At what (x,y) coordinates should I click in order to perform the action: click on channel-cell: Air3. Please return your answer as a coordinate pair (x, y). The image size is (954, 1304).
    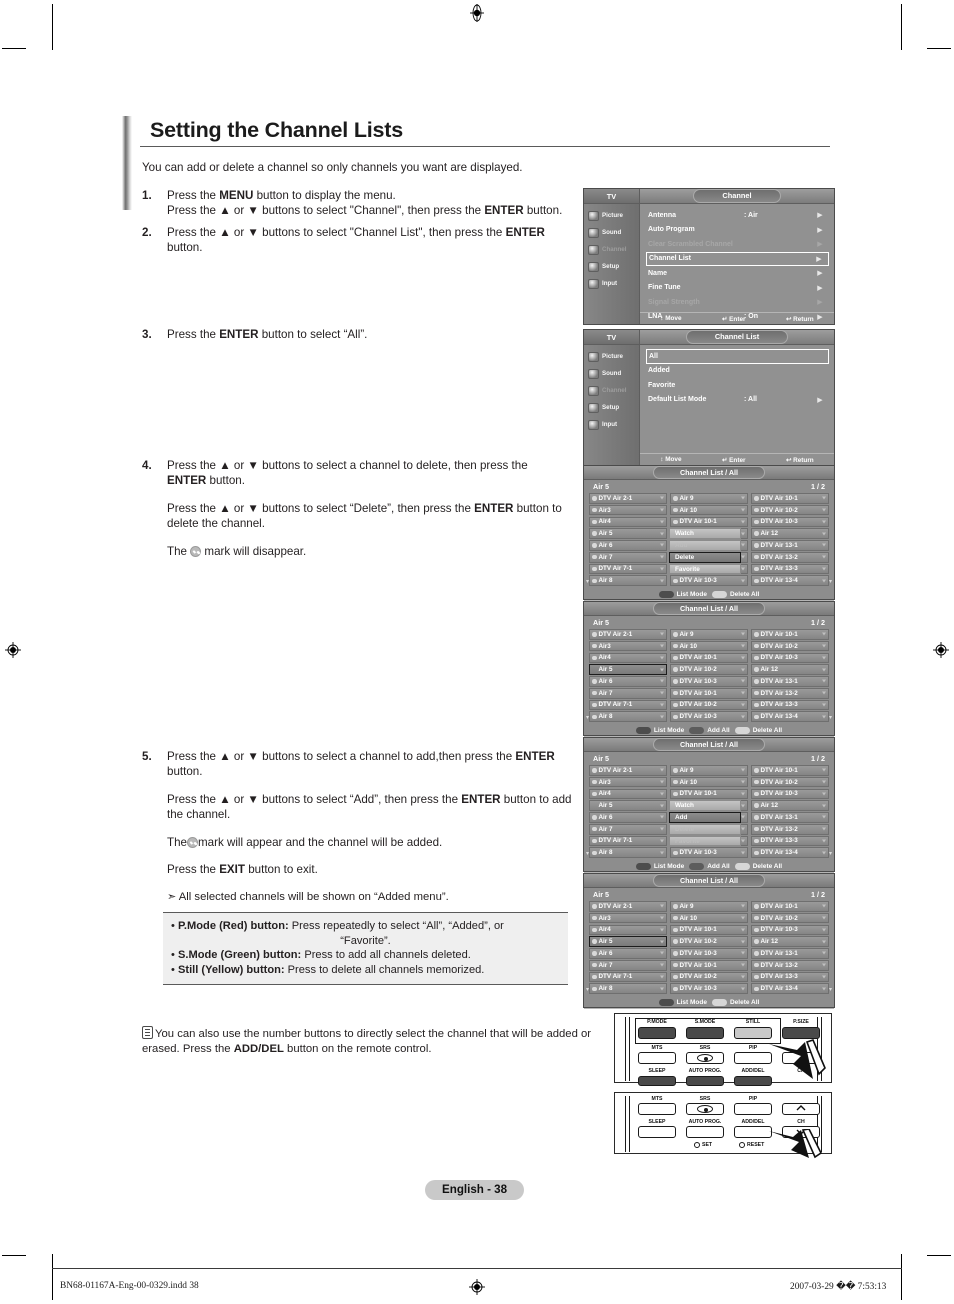
    Looking at the image, I should click on (628, 782).